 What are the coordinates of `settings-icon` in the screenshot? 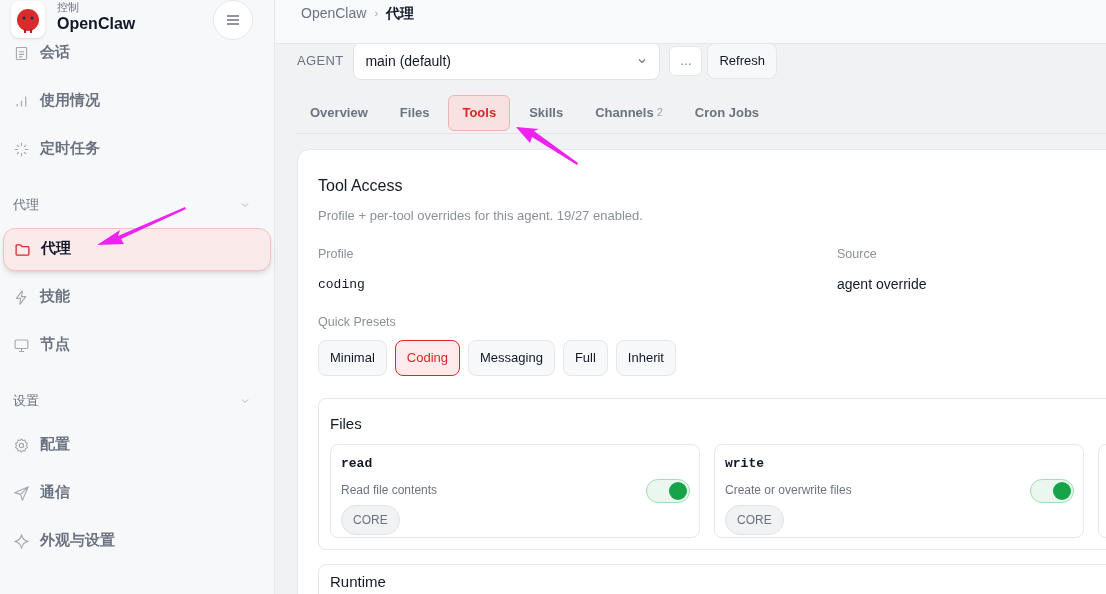 It's located at (21, 445).